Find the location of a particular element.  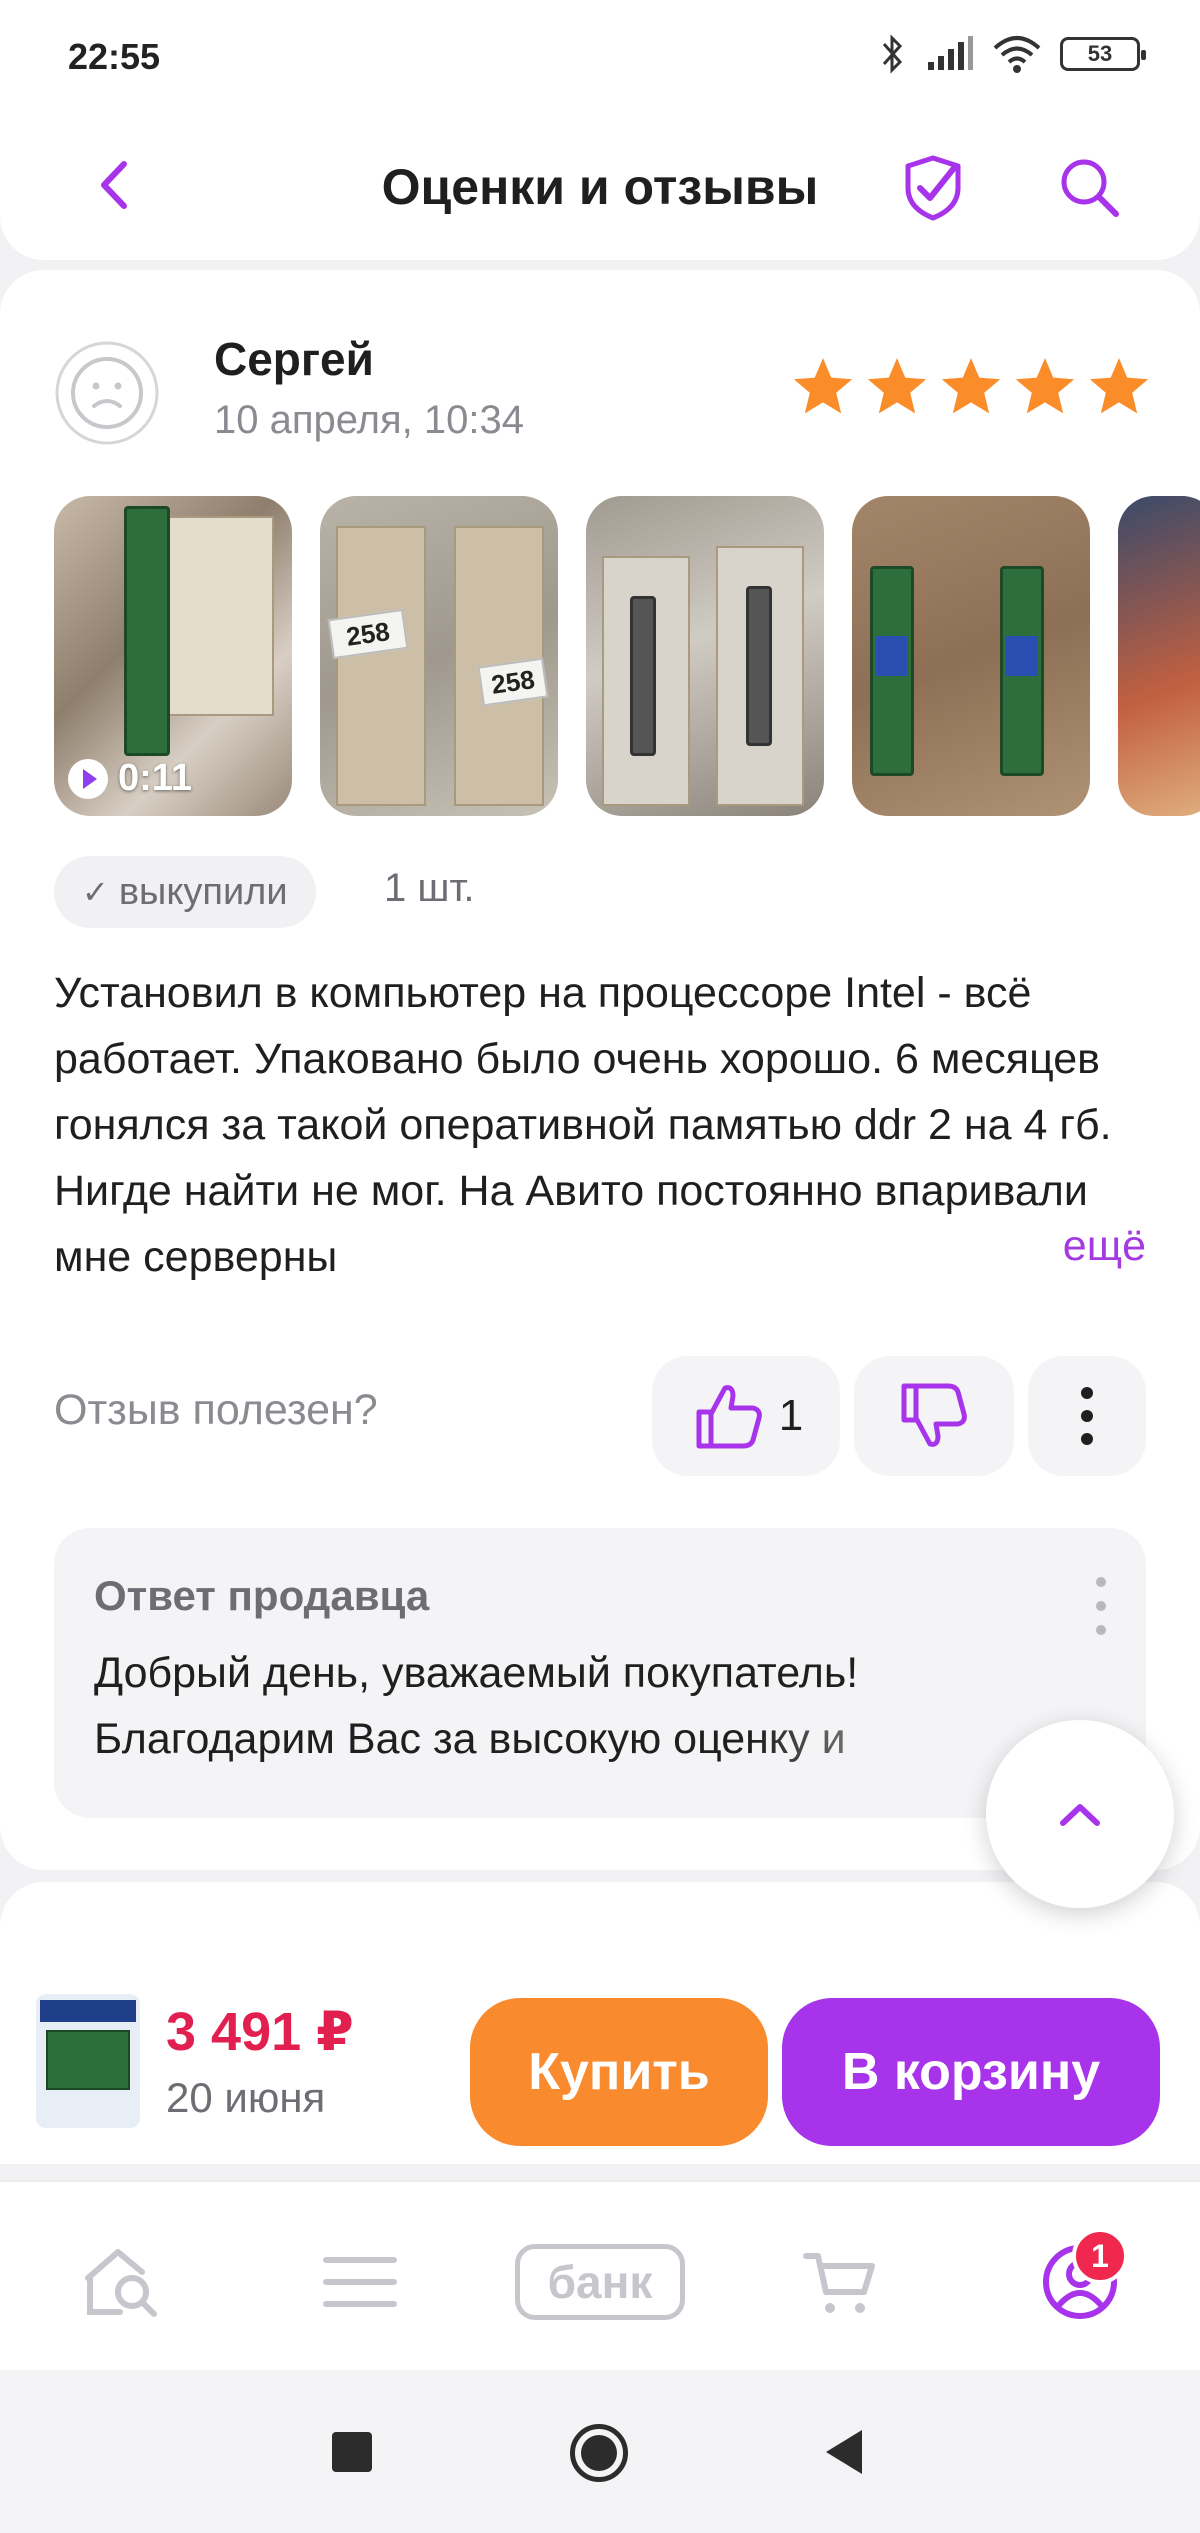

home-button is located at coordinates (599, 2453).